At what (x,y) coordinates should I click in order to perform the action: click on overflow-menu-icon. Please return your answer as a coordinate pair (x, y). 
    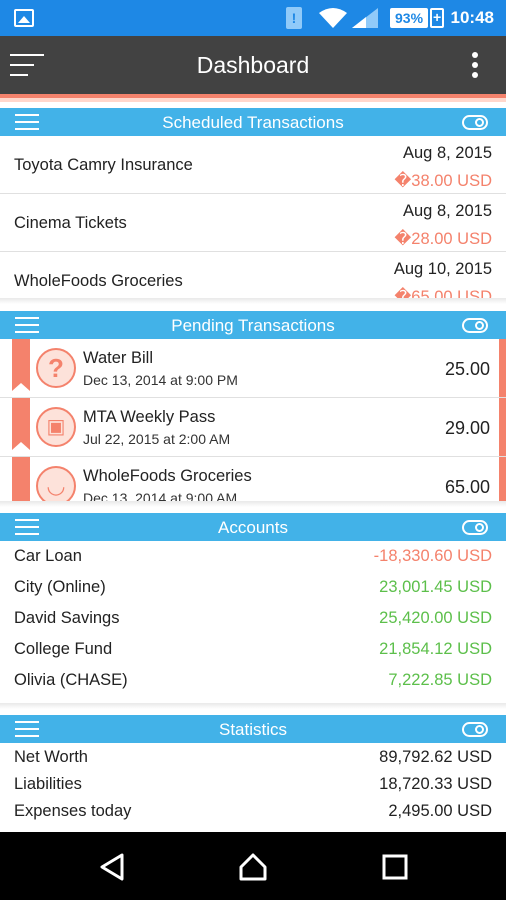
    Looking at the image, I should click on (475, 65).